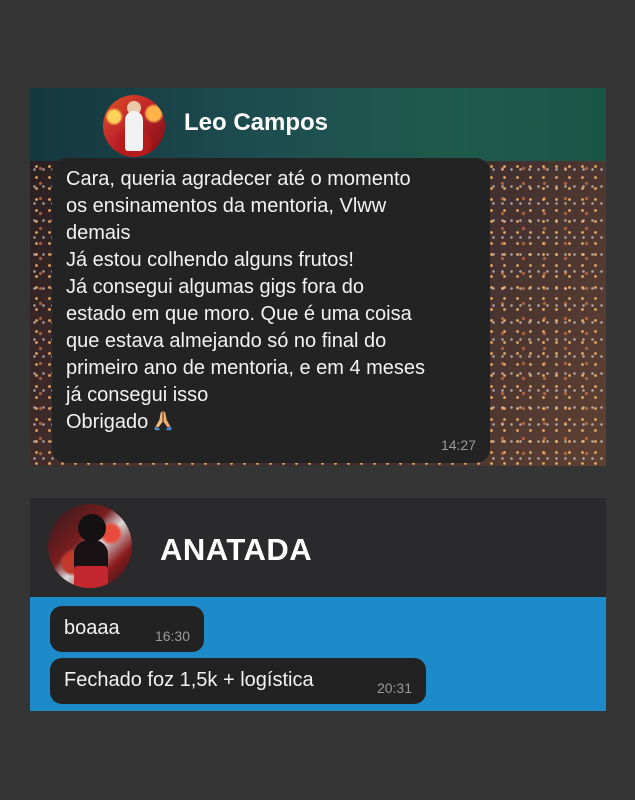 The height and width of the screenshot is (800, 635). I want to click on message-line: demais, so click(98, 233).